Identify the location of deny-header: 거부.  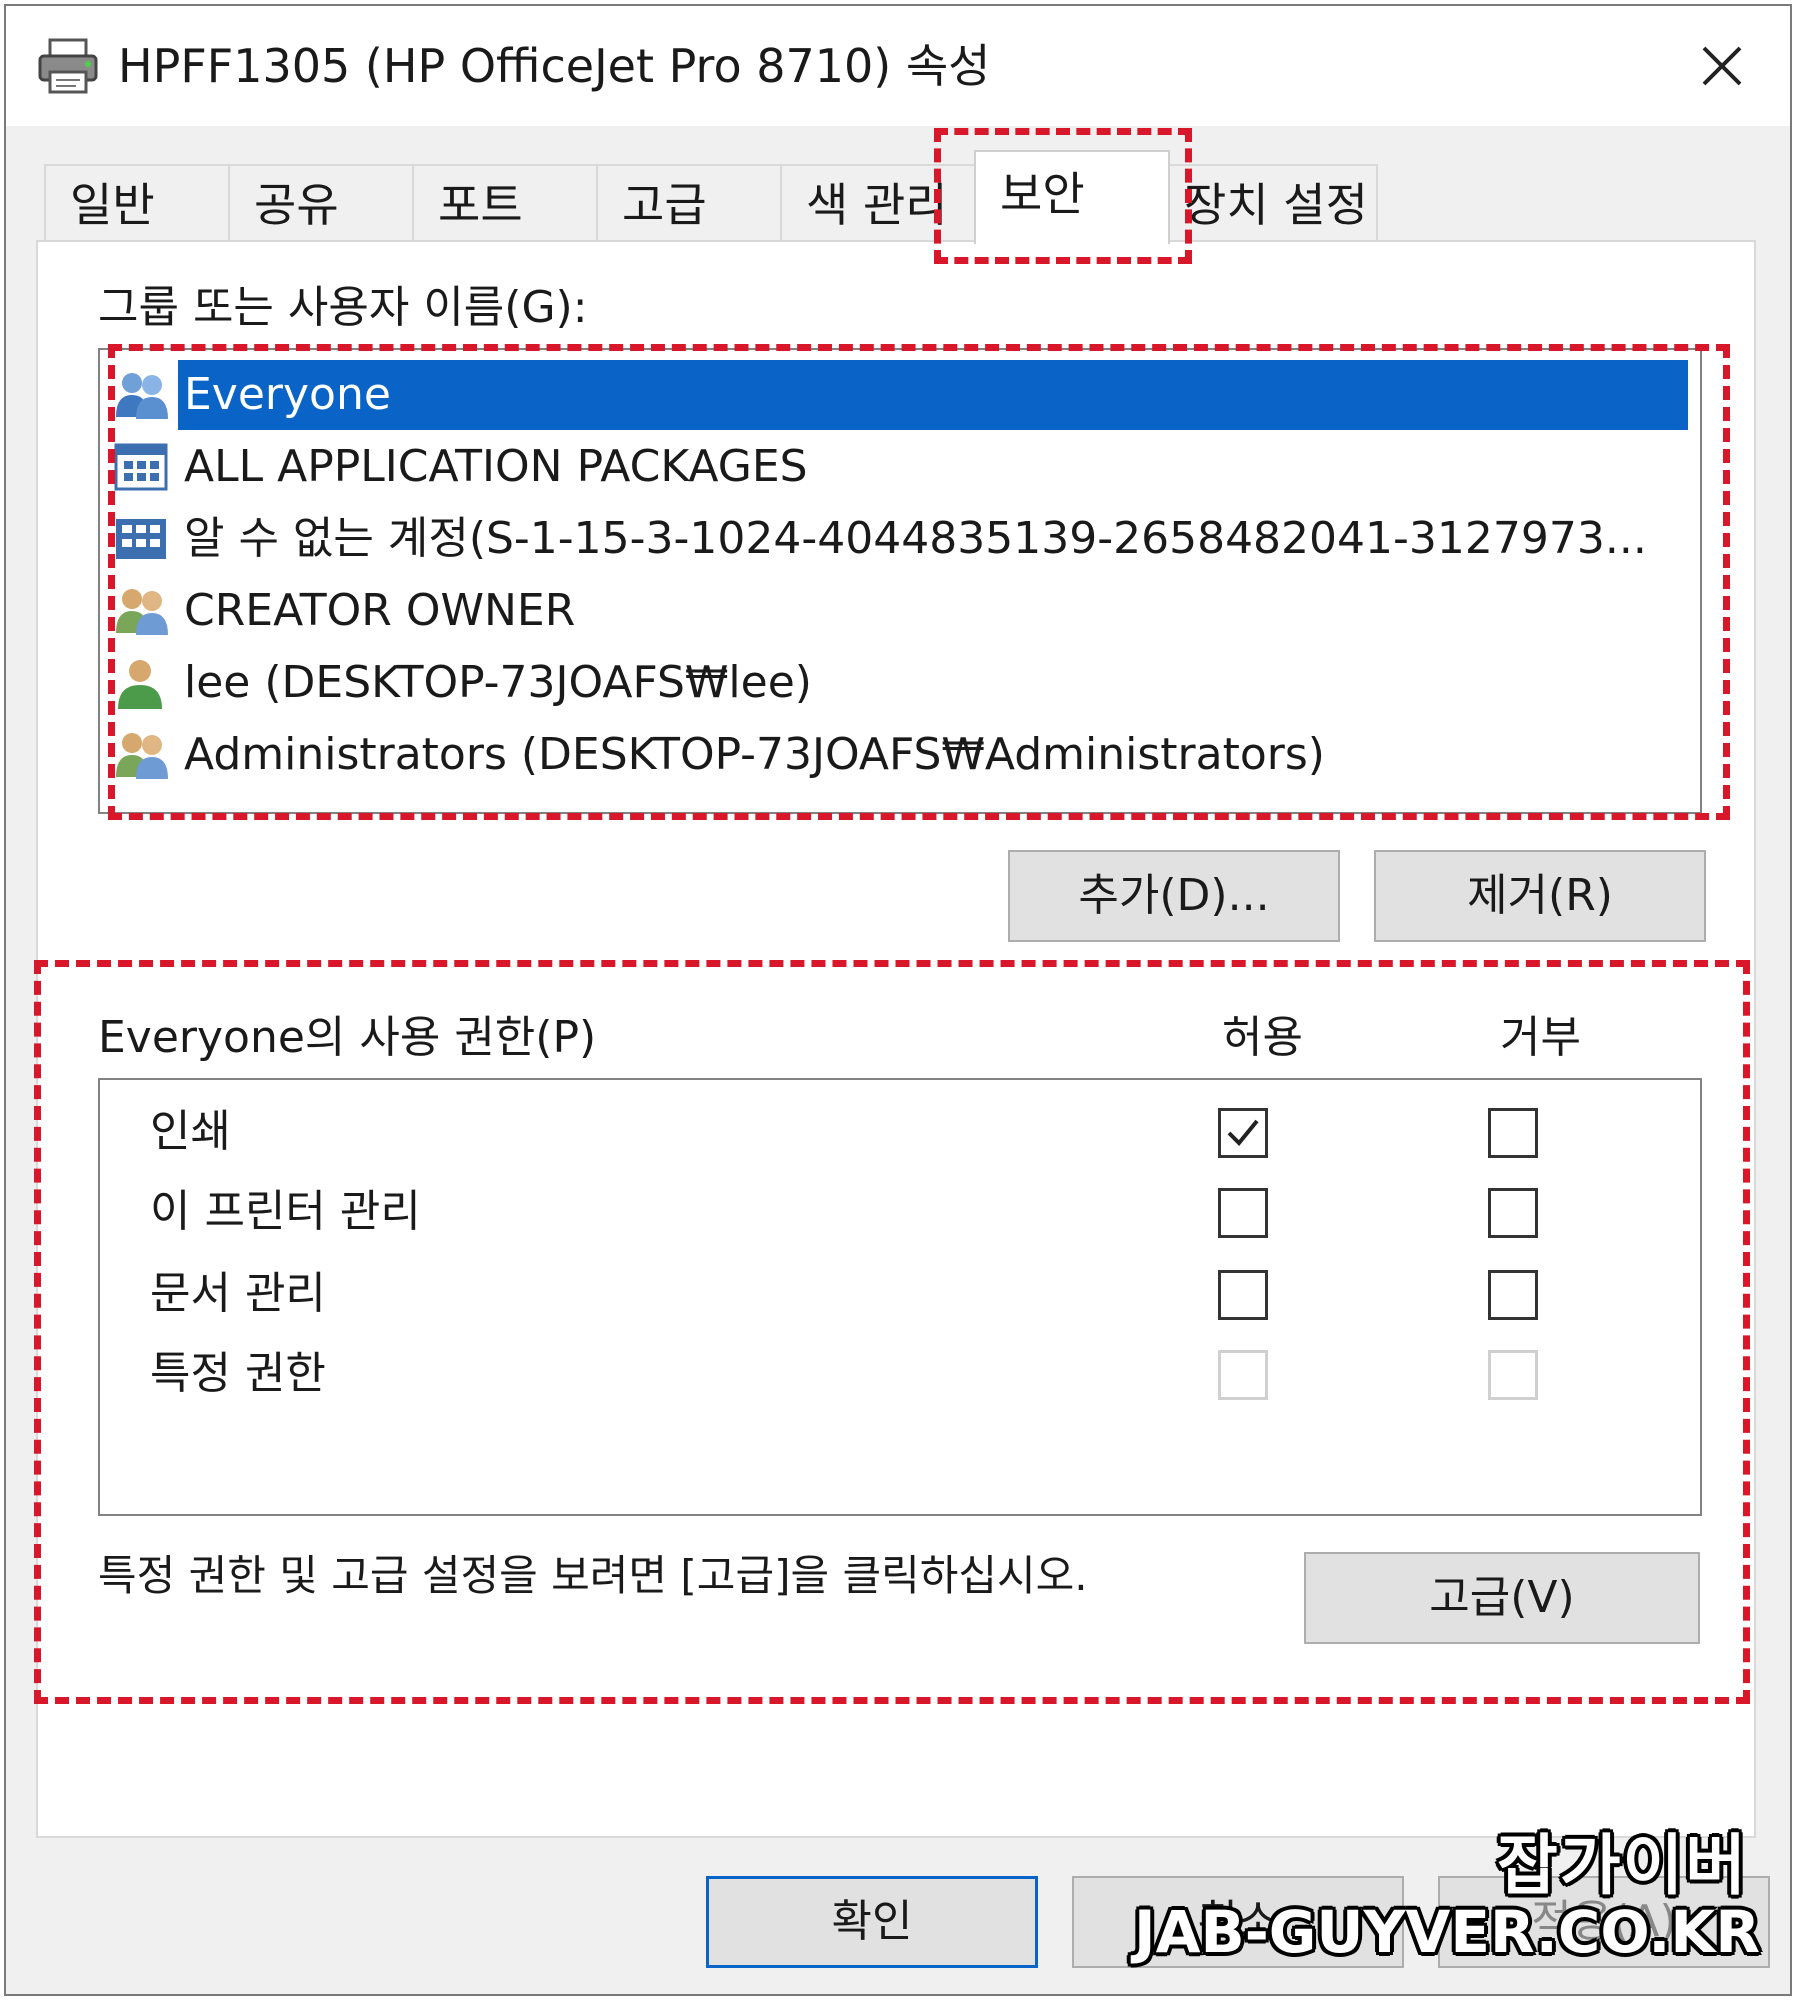
(1540, 1037).